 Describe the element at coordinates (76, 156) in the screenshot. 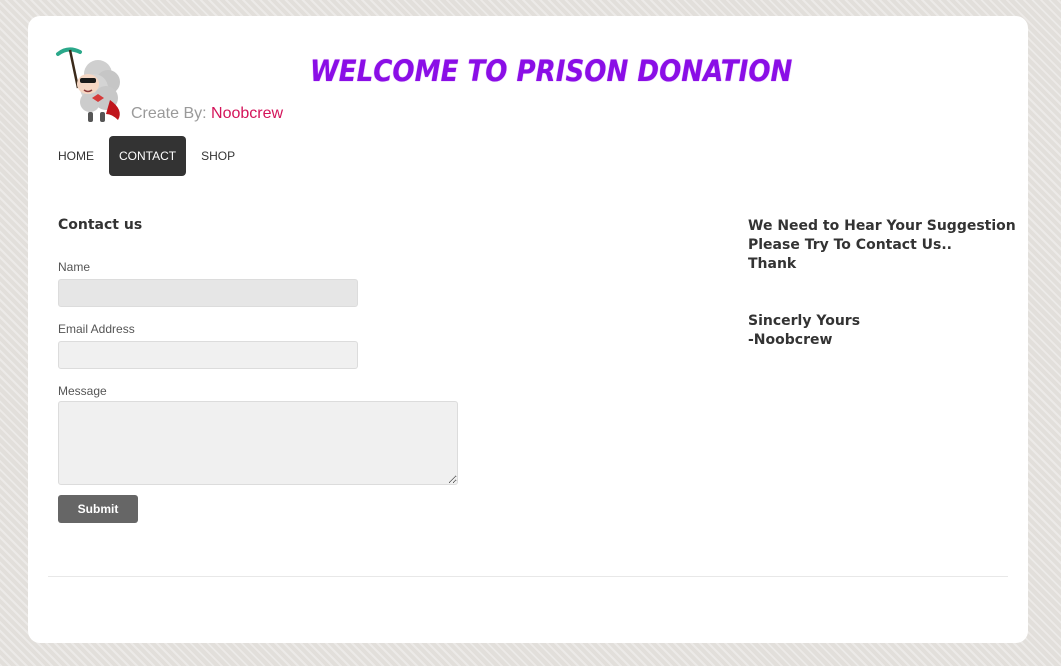

I see `nav-item-home: HOME` at that location.